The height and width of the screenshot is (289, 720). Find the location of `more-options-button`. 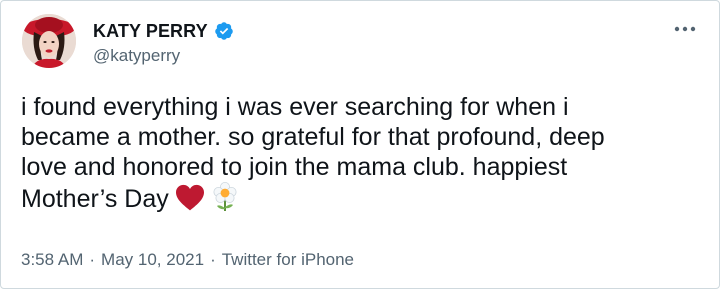

more-options-button is located at coordinates (685, 29).